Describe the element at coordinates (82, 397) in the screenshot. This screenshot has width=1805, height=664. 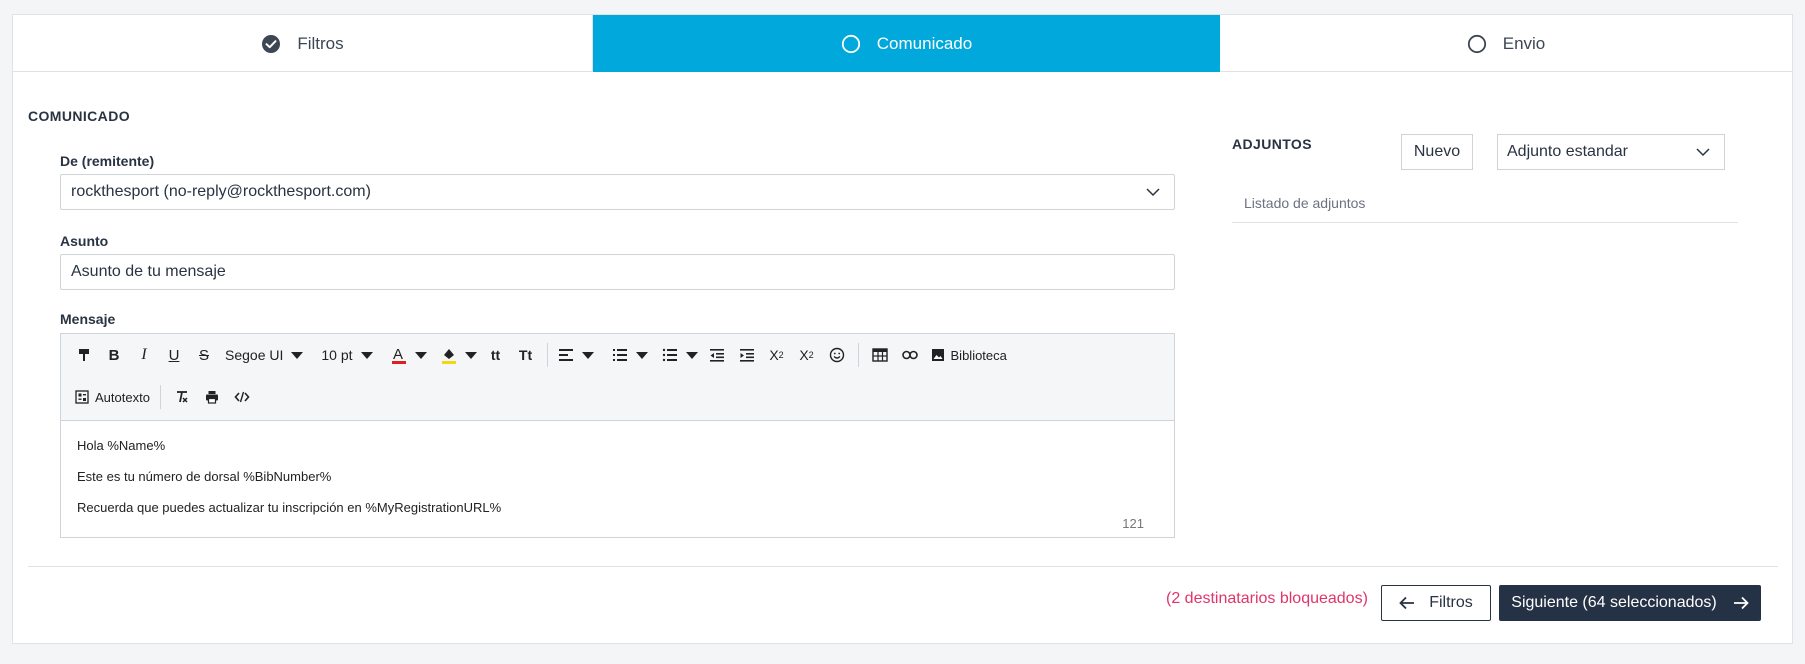
I see `autotext-icon` at that location.